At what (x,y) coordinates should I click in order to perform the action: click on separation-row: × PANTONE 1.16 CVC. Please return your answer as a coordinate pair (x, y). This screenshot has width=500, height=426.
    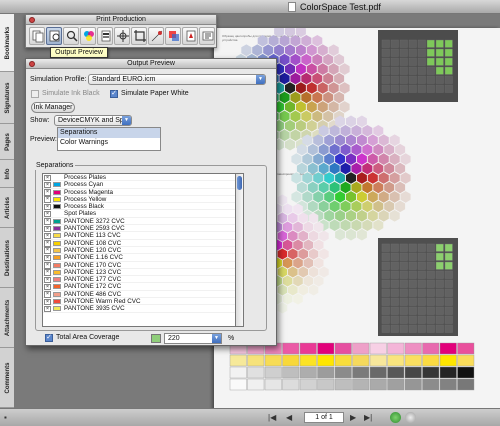
    Looking at the image, I should click on (139, 258).